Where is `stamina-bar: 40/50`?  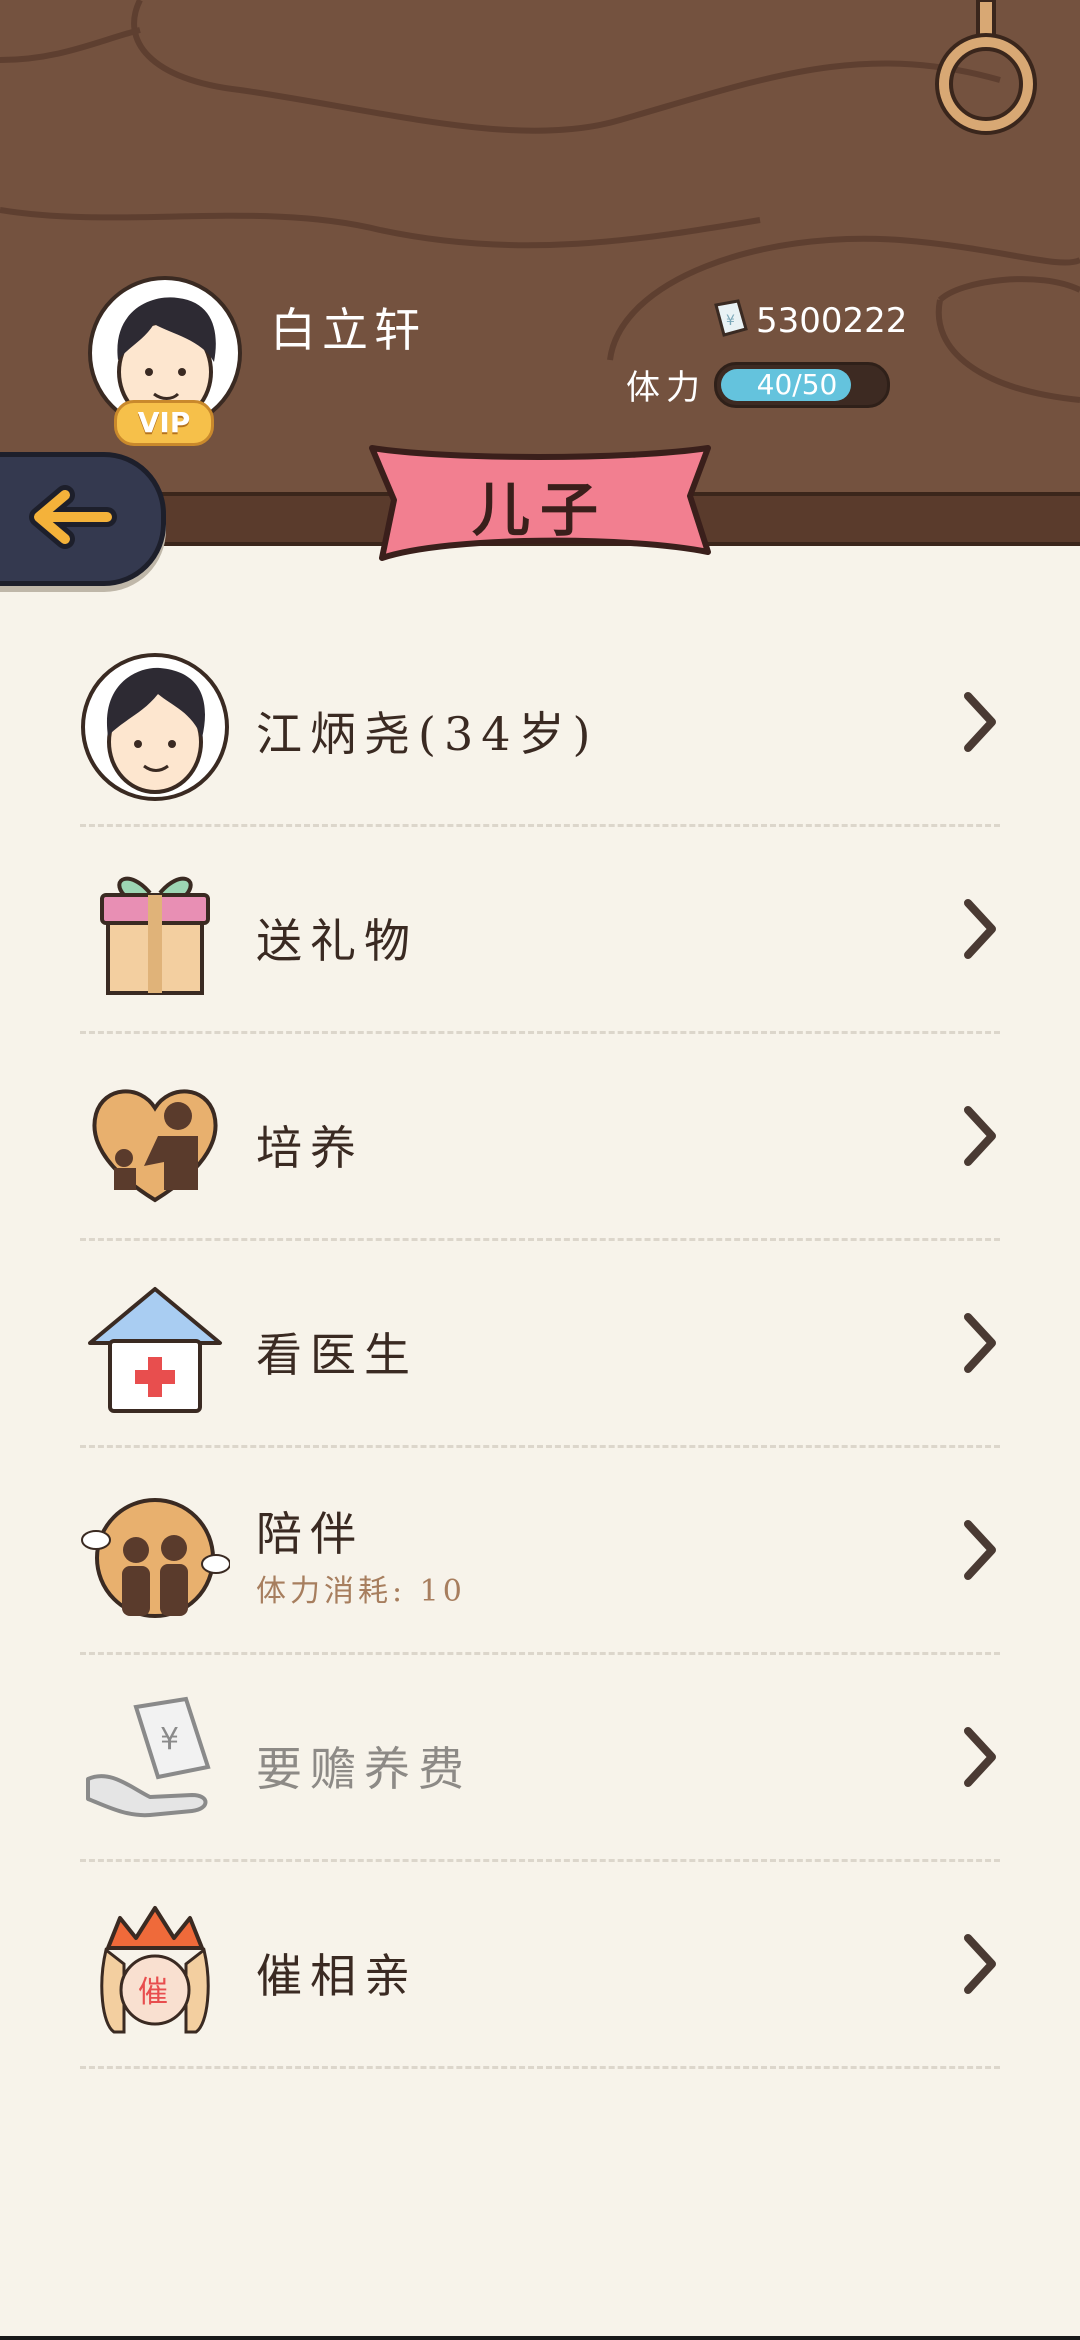 stamina-bar: 40/50 is located at coordinates (802, 385).